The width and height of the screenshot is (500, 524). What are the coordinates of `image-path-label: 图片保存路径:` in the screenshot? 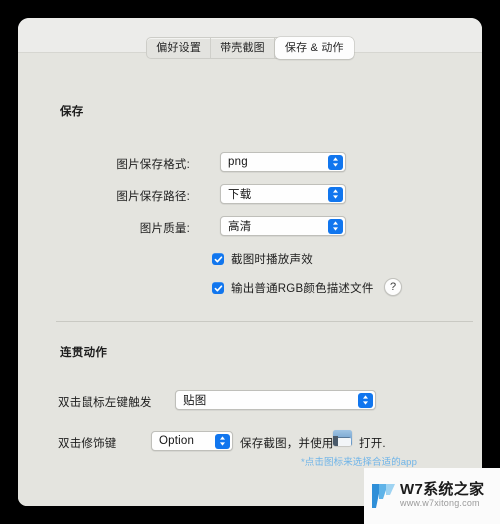 It's located at (153, 197).